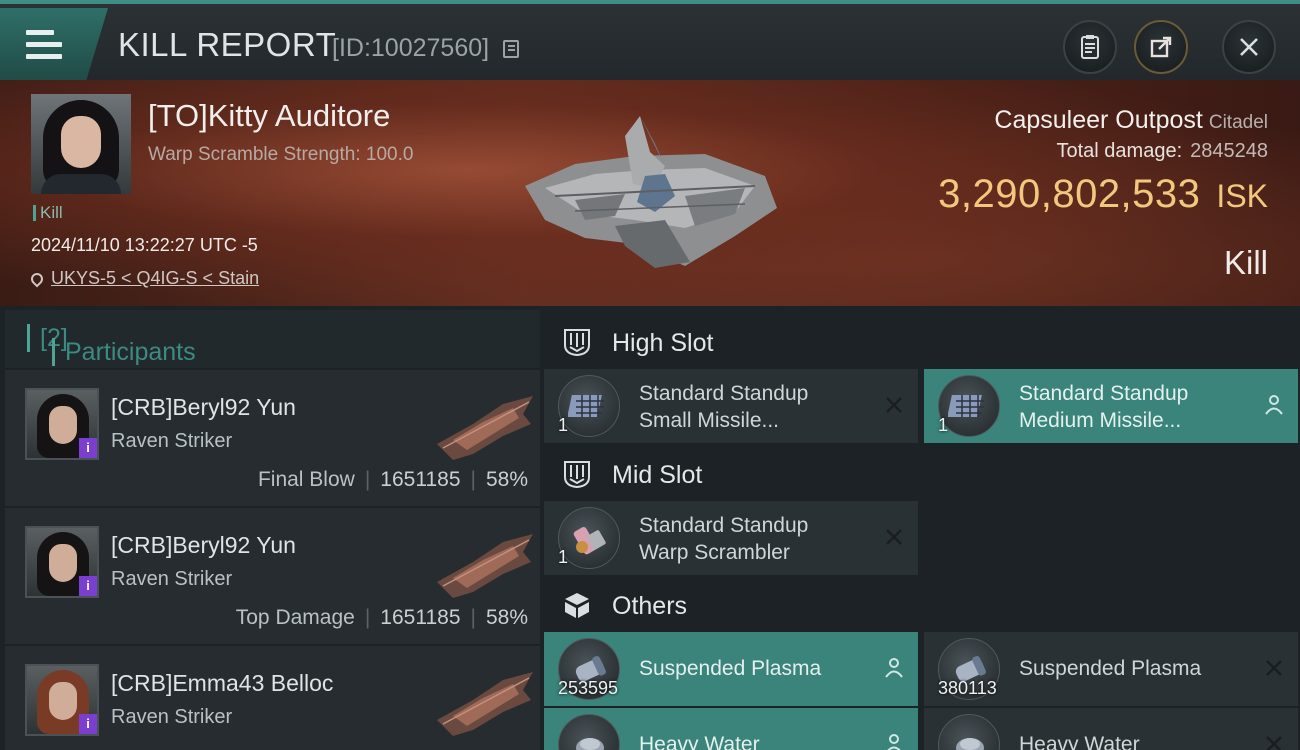  I want to click on kill-result: Kill, so click(1245, 262).